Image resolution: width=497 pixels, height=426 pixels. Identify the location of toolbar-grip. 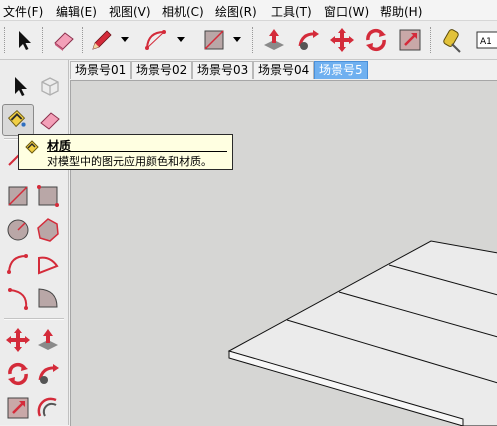
(6, 40).